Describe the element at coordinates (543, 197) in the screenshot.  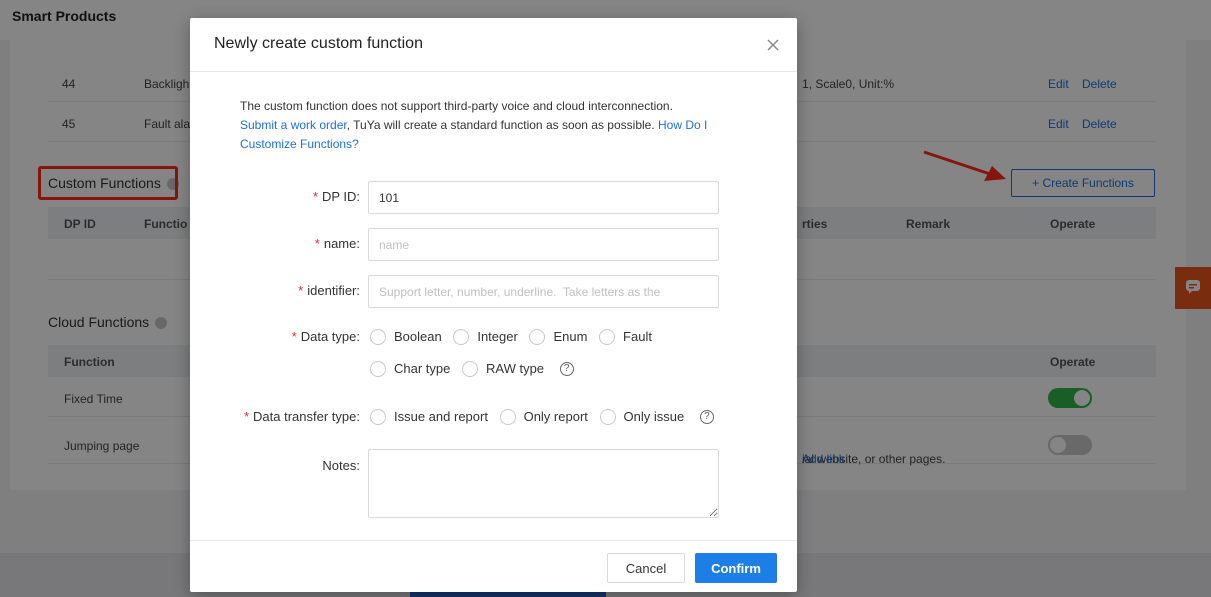
I see `dp-id-input` at that location.